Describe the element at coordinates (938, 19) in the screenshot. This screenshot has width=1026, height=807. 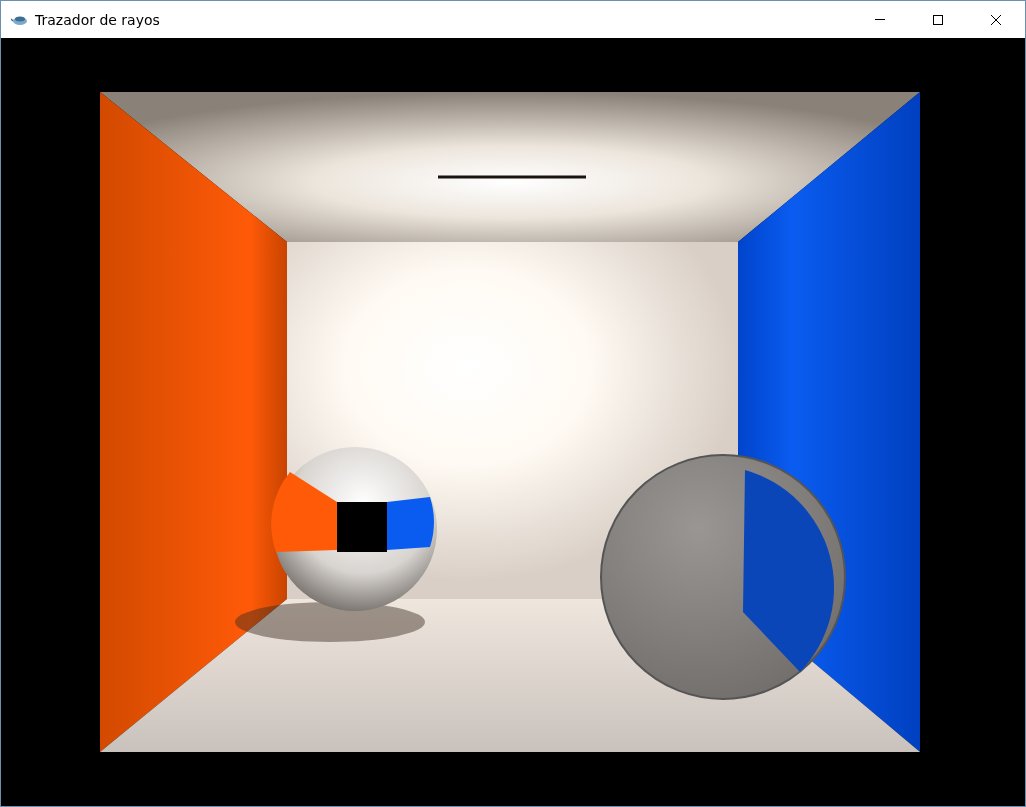
I see `maximize-icon` at that location.